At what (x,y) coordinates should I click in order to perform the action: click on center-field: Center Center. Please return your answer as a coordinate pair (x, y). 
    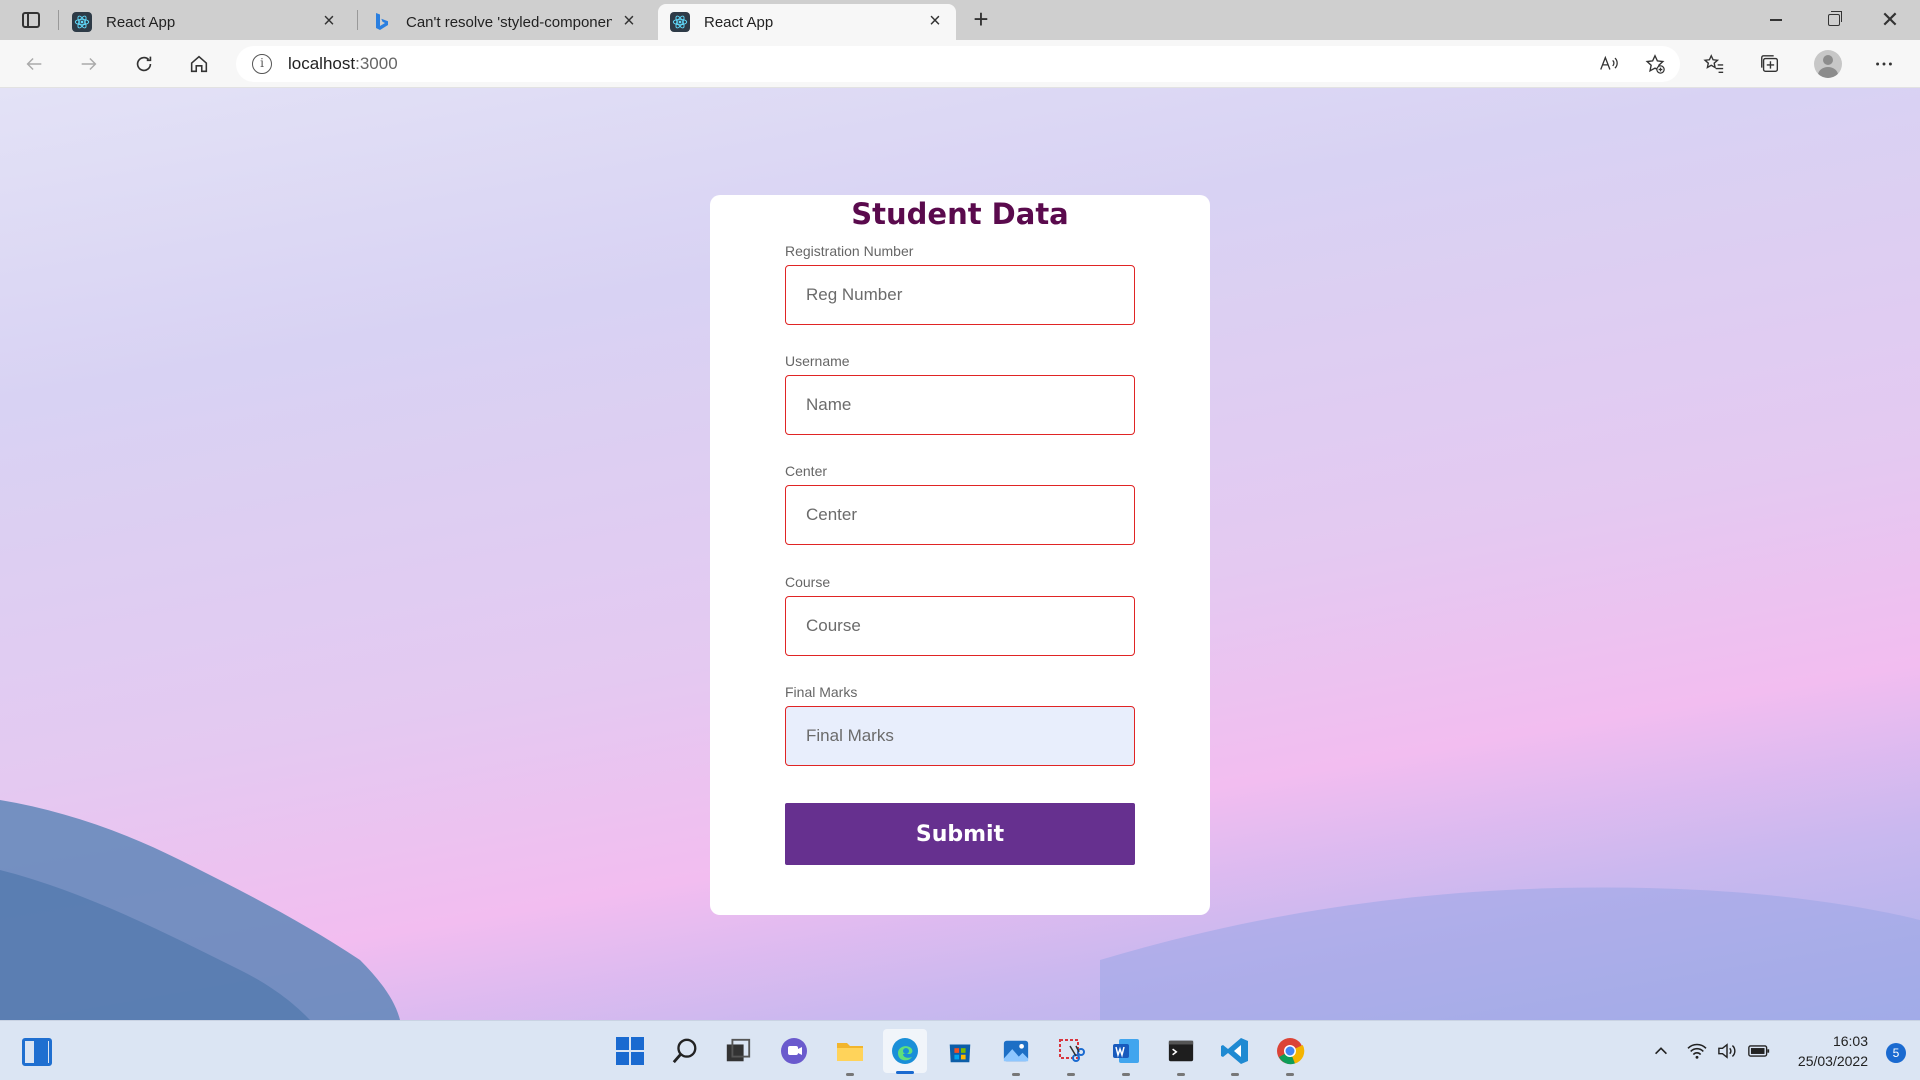
    Looking at the image, I should click on (960, 504).